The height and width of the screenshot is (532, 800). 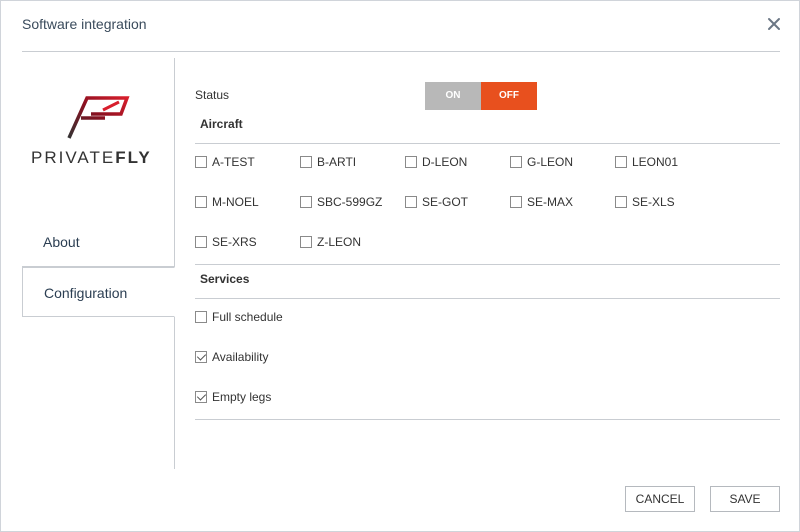 What do you see at coordinates (745, 499) in the screenshot?
I see `save-button: SAVE` at bounding box center [745, 499].